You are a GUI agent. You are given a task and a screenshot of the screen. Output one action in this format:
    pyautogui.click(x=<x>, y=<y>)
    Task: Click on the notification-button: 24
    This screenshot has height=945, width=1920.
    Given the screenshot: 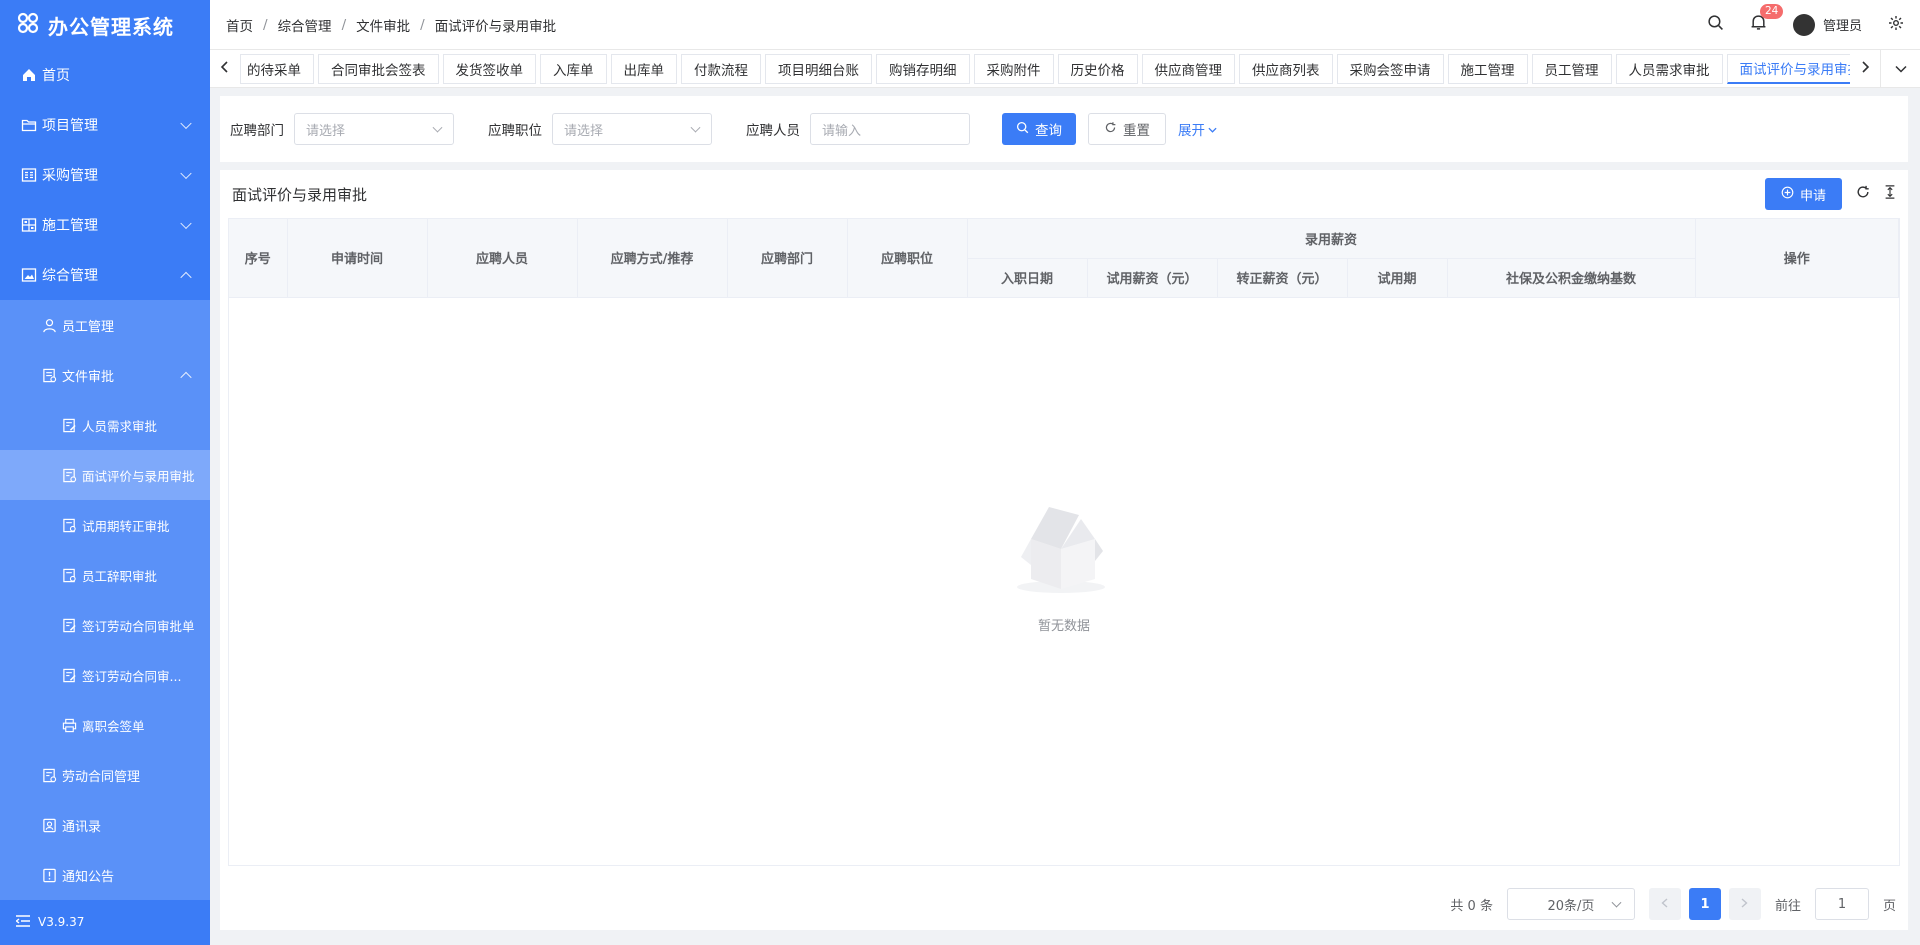 What is the action you would take?
    pyautogui.click(x=1767, y=19)
    